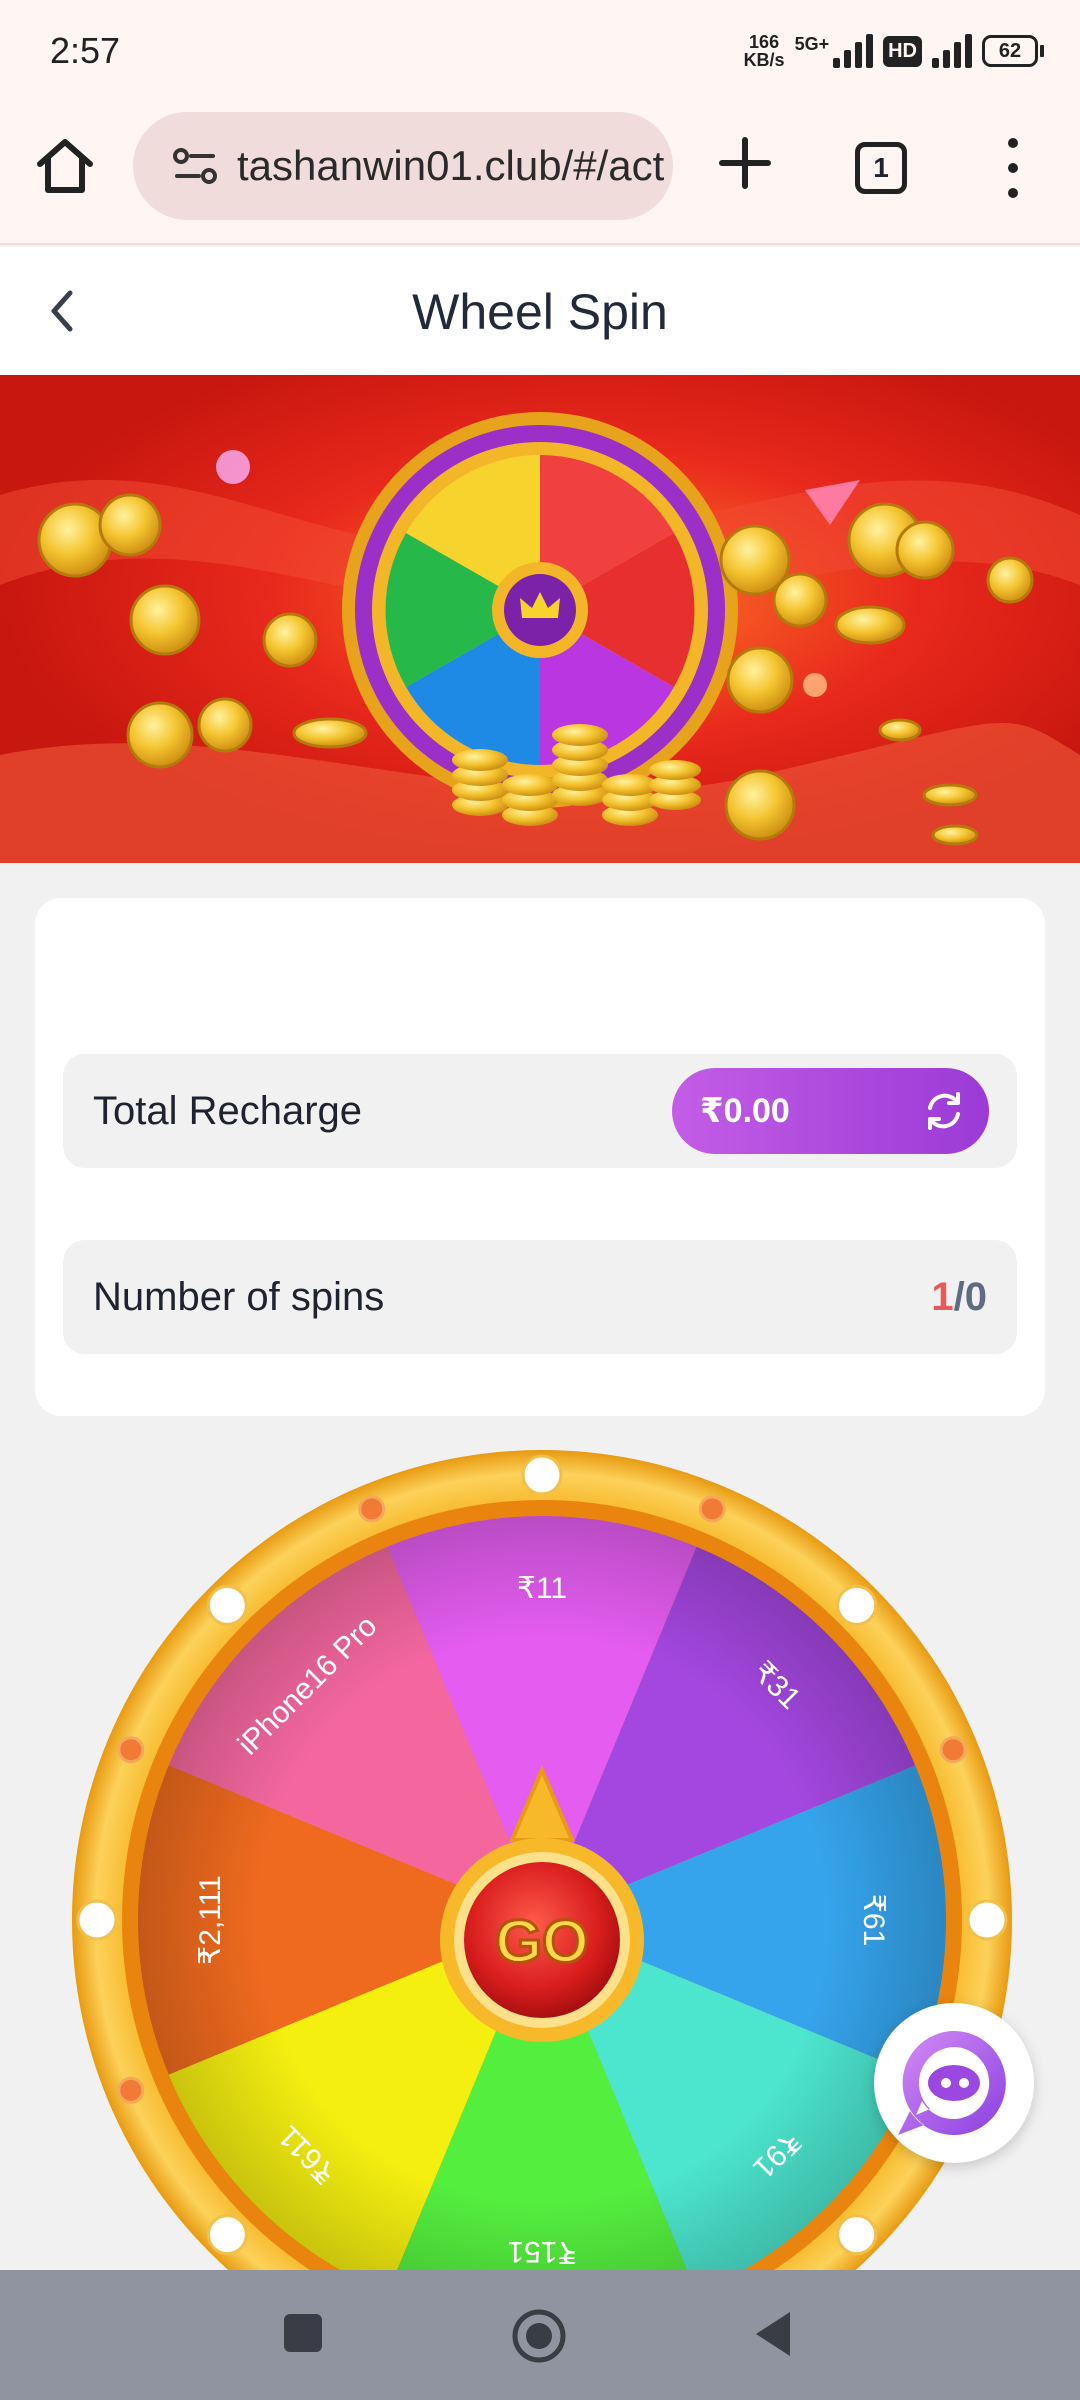 Image resolution: width=1080 pixels, height=2400 pixels. I want to click on spins-label: Number of spins, so click(239, 1297).